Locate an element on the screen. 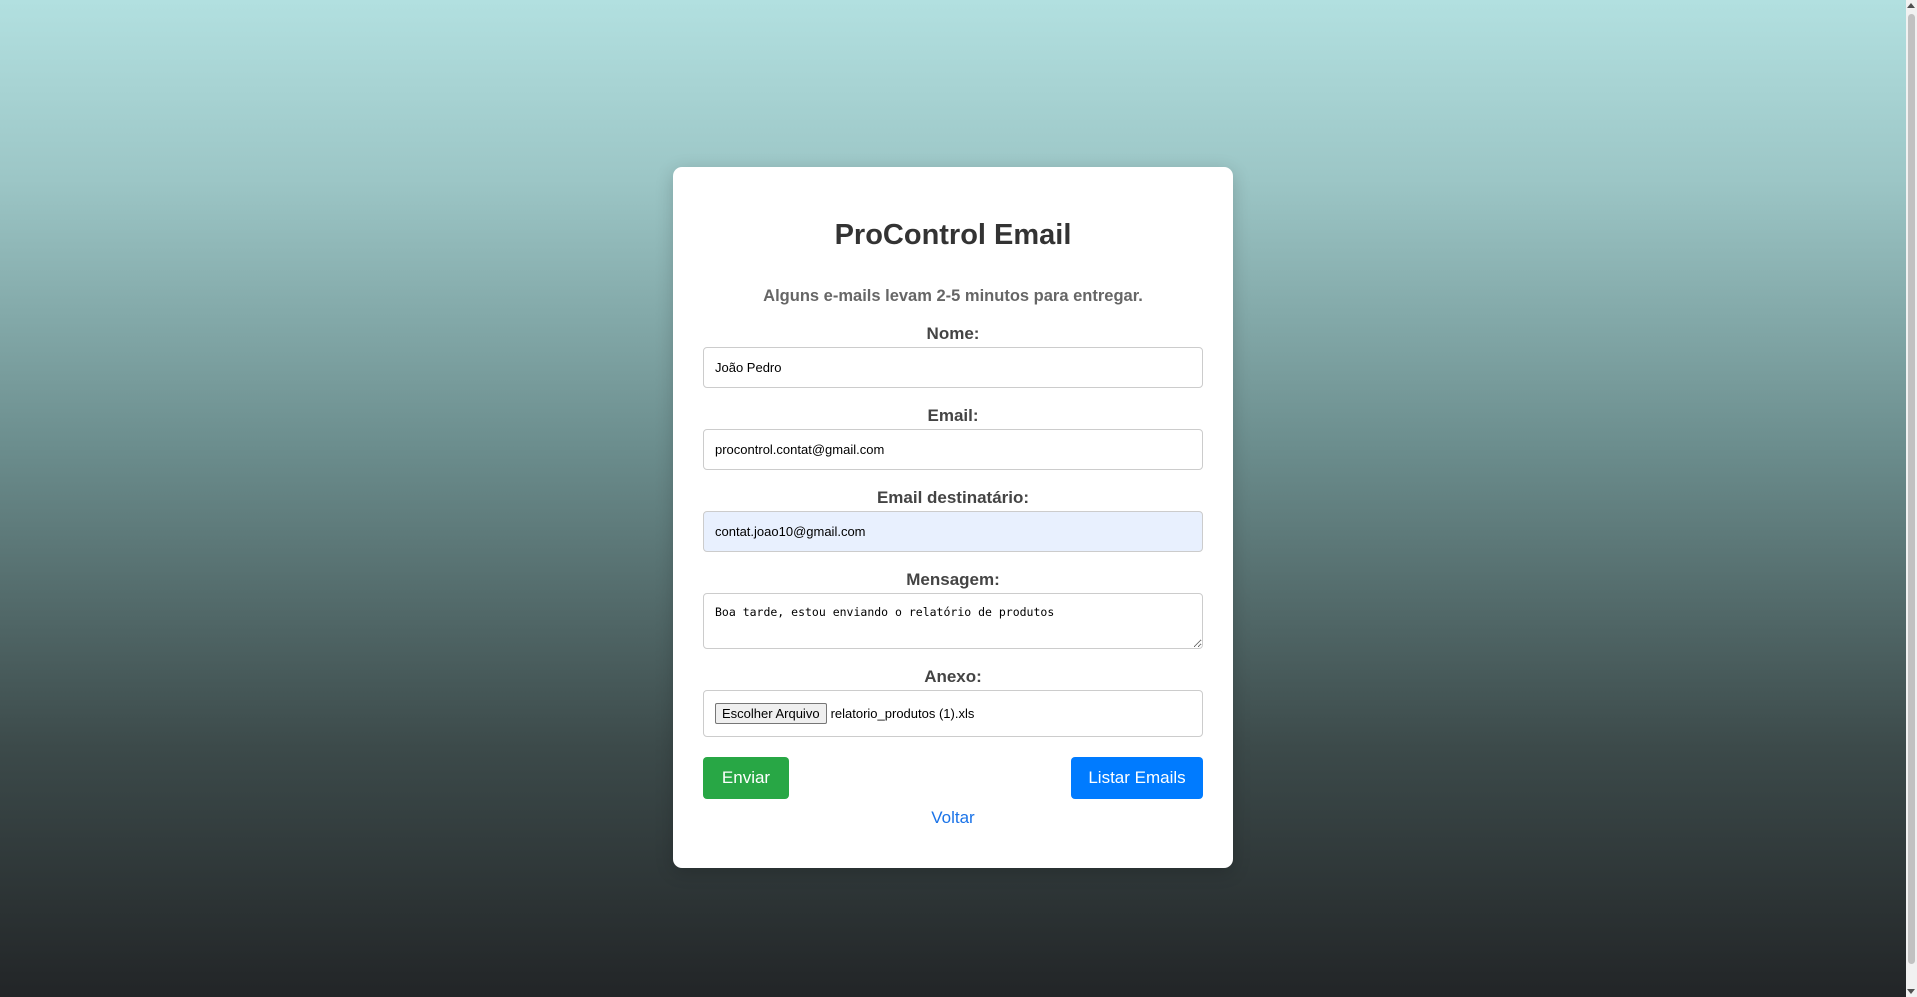  form-actions: Enviar Listar Emails is located at coordinates (953, 778).